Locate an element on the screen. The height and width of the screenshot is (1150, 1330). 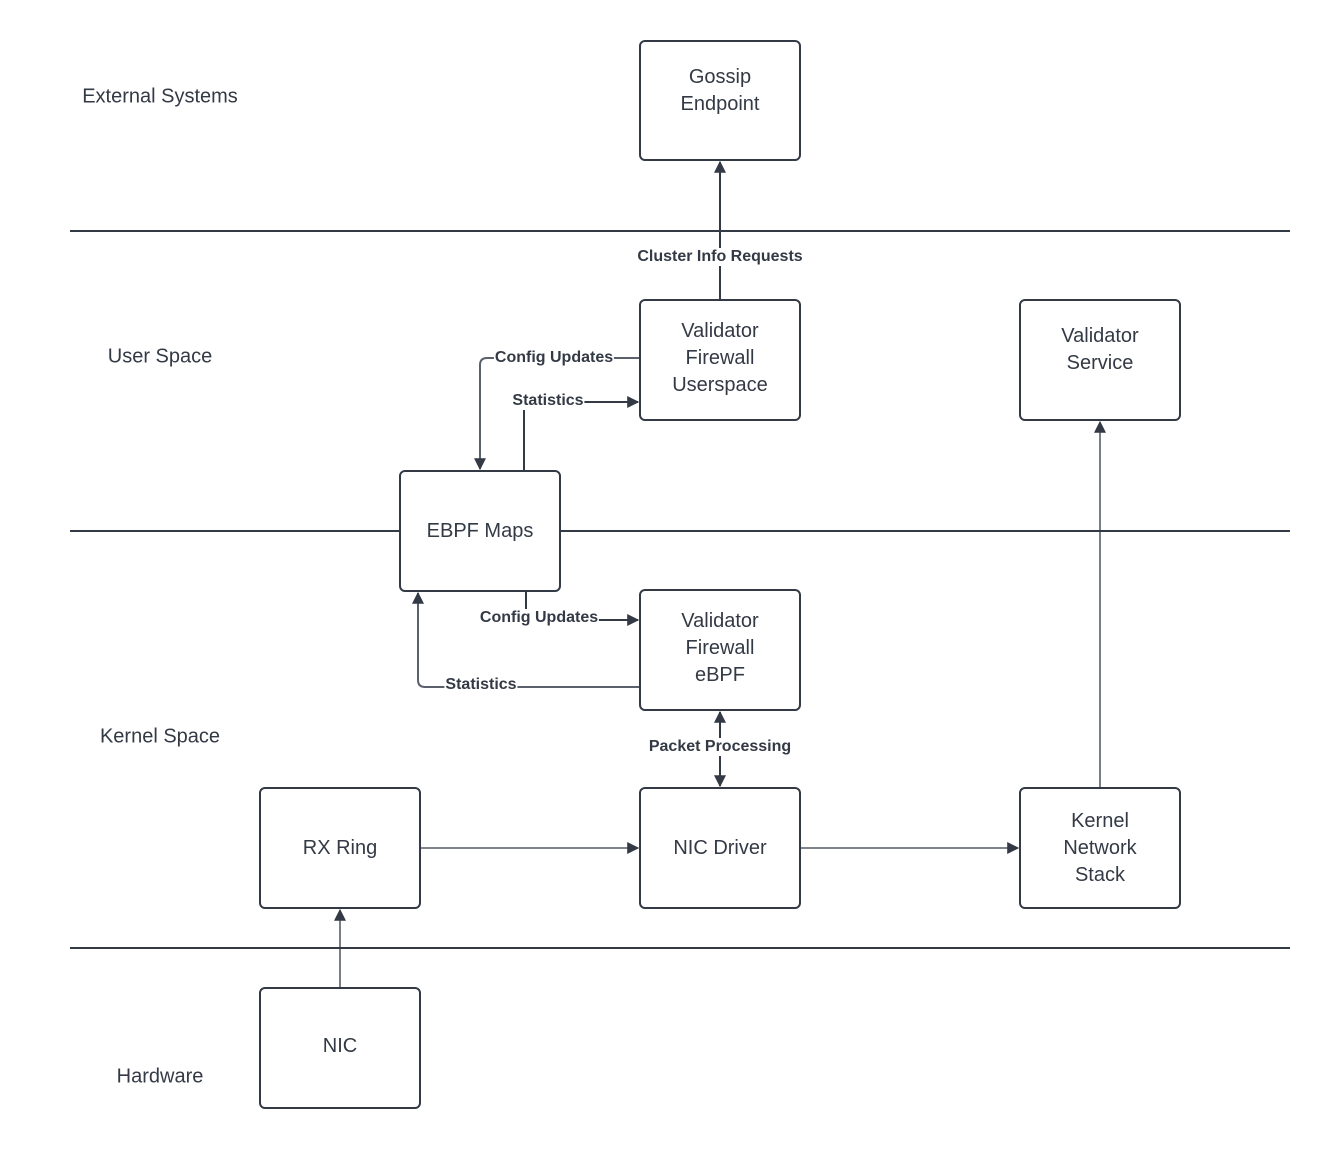
lane-label-kernel-space: Kernel Space is located at coordinates (160, 736).